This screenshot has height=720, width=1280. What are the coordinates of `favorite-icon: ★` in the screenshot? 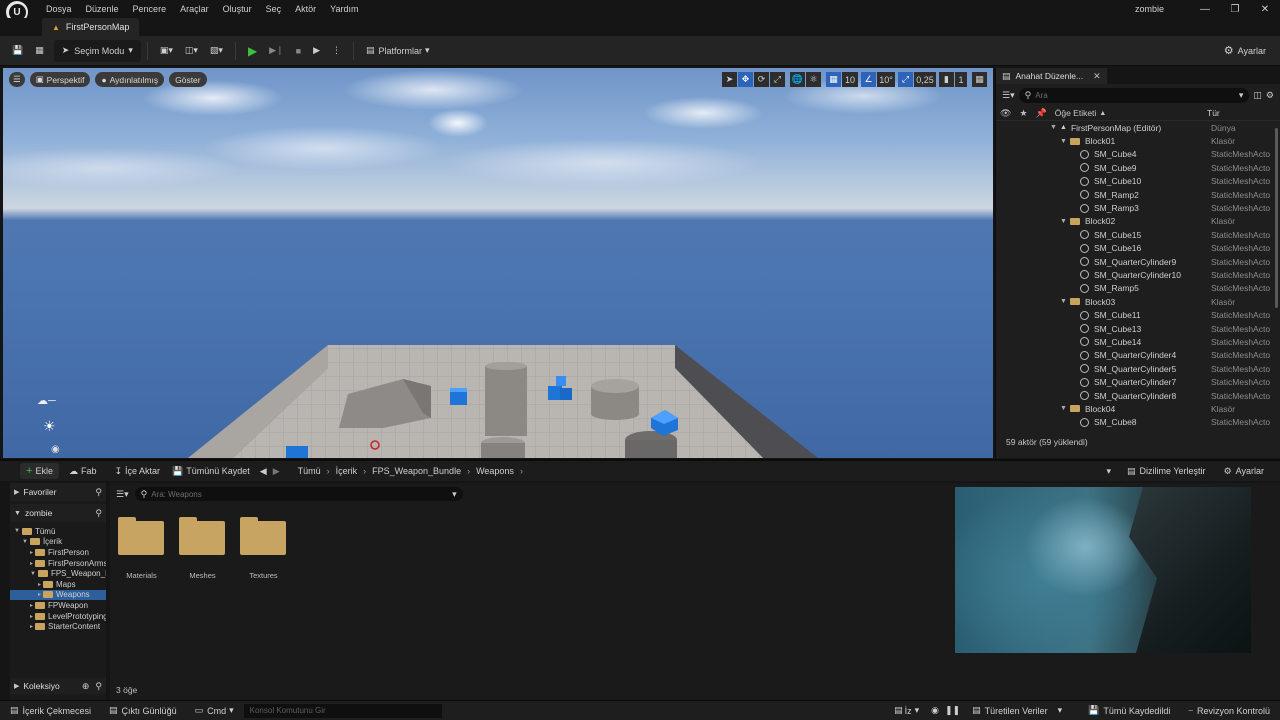 It's located at (1023, 113).